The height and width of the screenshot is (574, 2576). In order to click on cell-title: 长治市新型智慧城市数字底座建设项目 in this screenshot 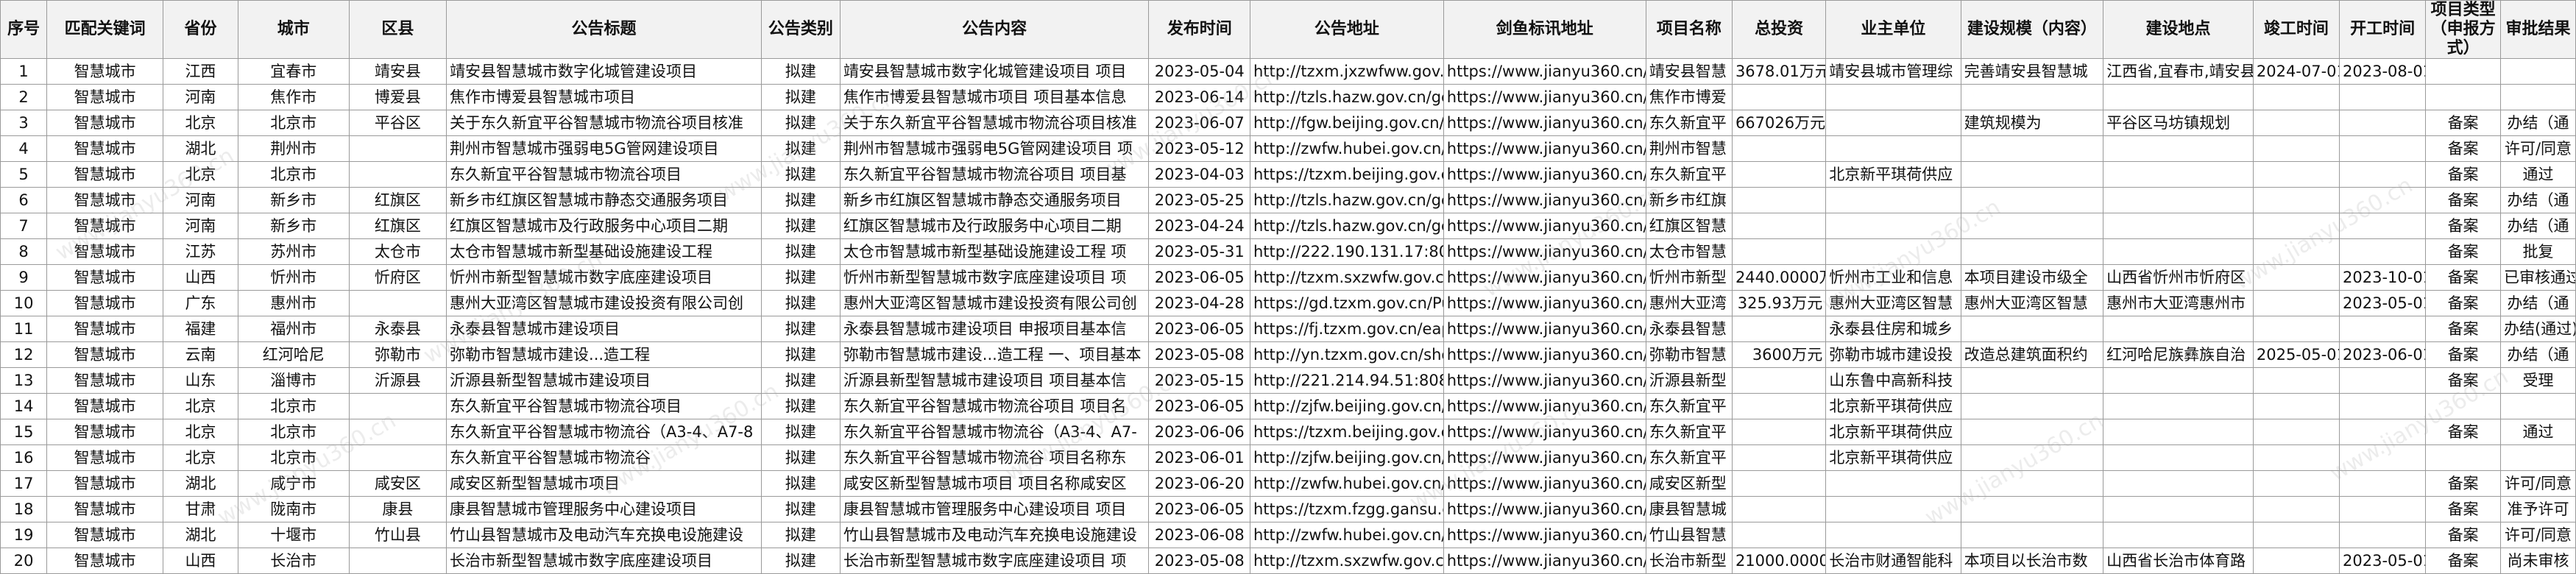, I will do `click(604, 561)`.